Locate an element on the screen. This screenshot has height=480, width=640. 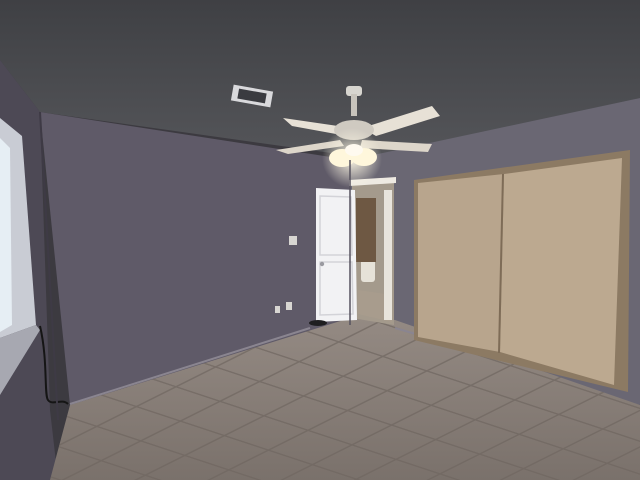
fan-downrod is located at coordinates (354, 105).